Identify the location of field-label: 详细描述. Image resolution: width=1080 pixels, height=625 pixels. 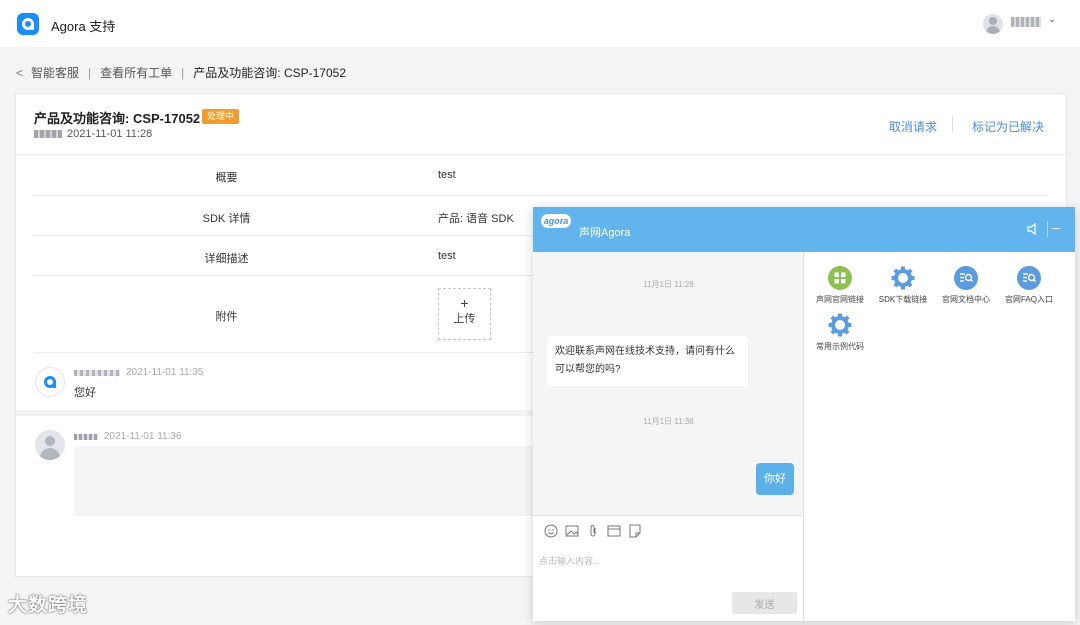
(226, 259).